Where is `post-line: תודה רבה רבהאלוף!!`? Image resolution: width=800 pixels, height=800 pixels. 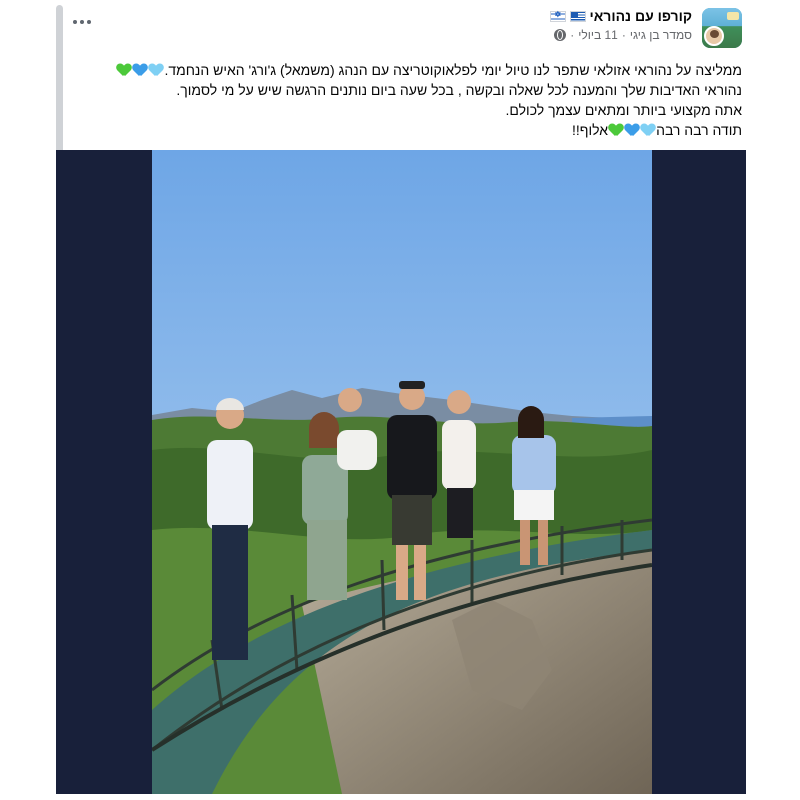 post-line: תודה רבה רבהאלוף!! is located at coordinates (657, 130).